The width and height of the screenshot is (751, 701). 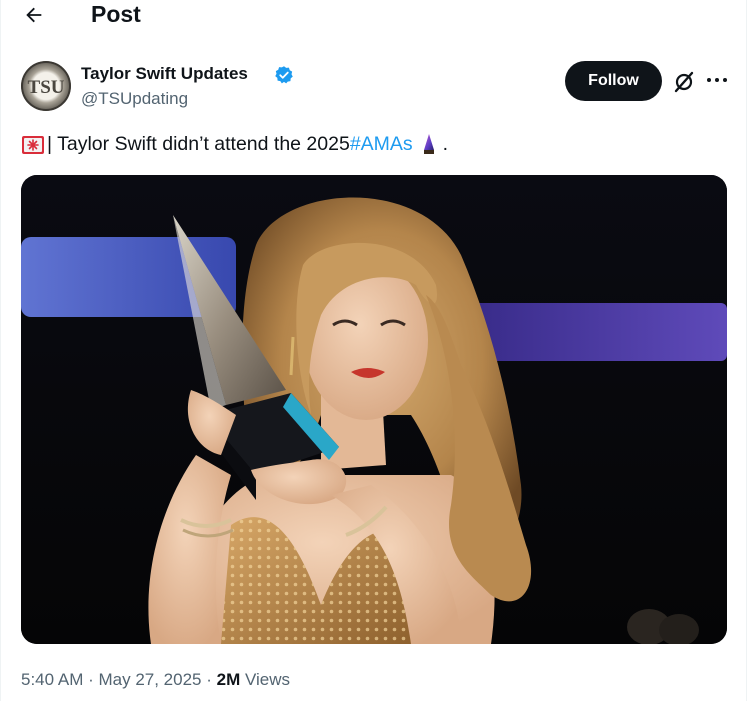 I want to click on tsu-logo-icon: TSU, so click(x=46, y=86).